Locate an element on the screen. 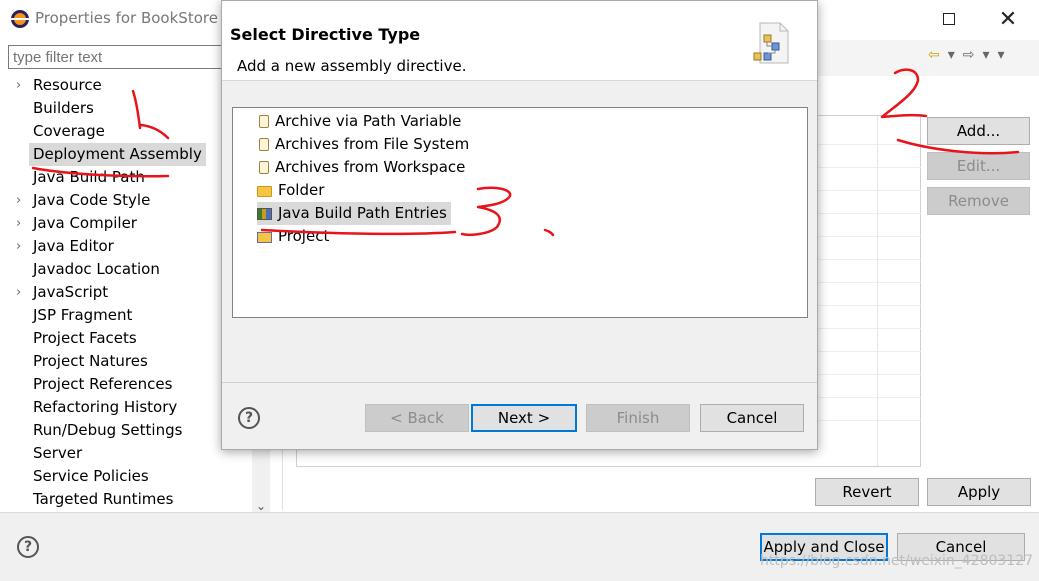 The width and height of the screenshot is (1039, 581). finish-button: Finish is located at coordinates (638, 418).